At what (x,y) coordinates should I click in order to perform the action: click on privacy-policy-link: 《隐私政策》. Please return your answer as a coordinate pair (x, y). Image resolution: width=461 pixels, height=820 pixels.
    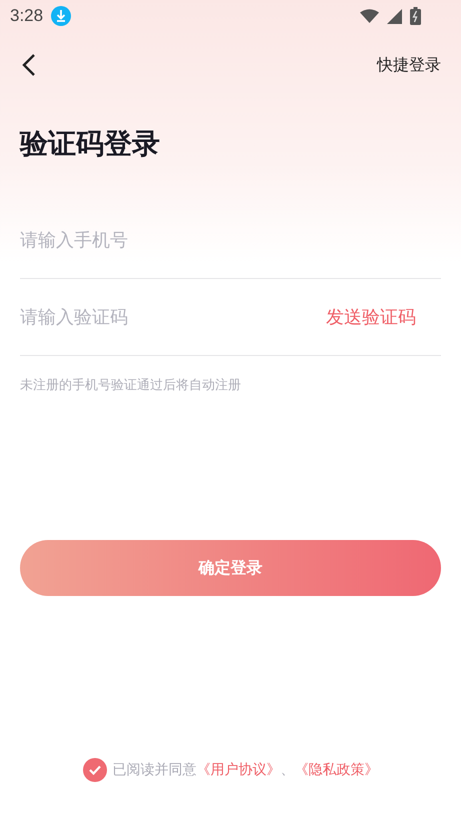
    Looking at the image, I should click on (336, 770).